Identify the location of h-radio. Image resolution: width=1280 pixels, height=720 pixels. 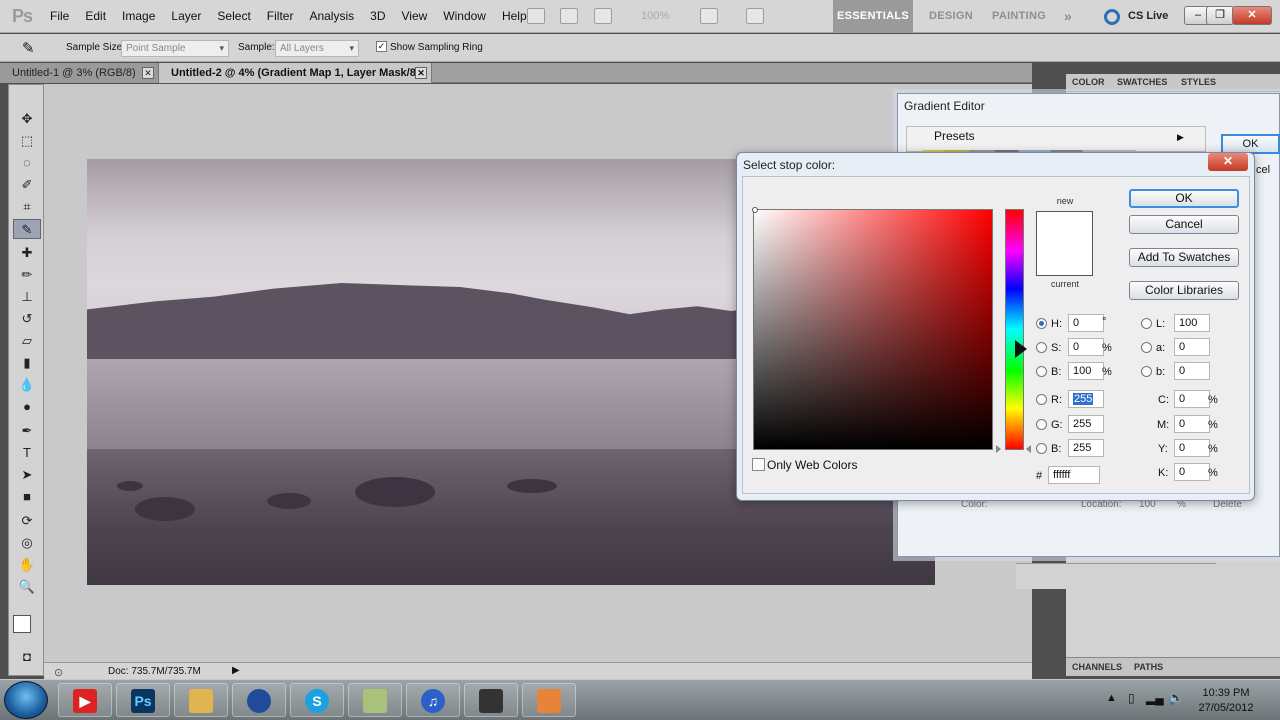
(1041, 323).